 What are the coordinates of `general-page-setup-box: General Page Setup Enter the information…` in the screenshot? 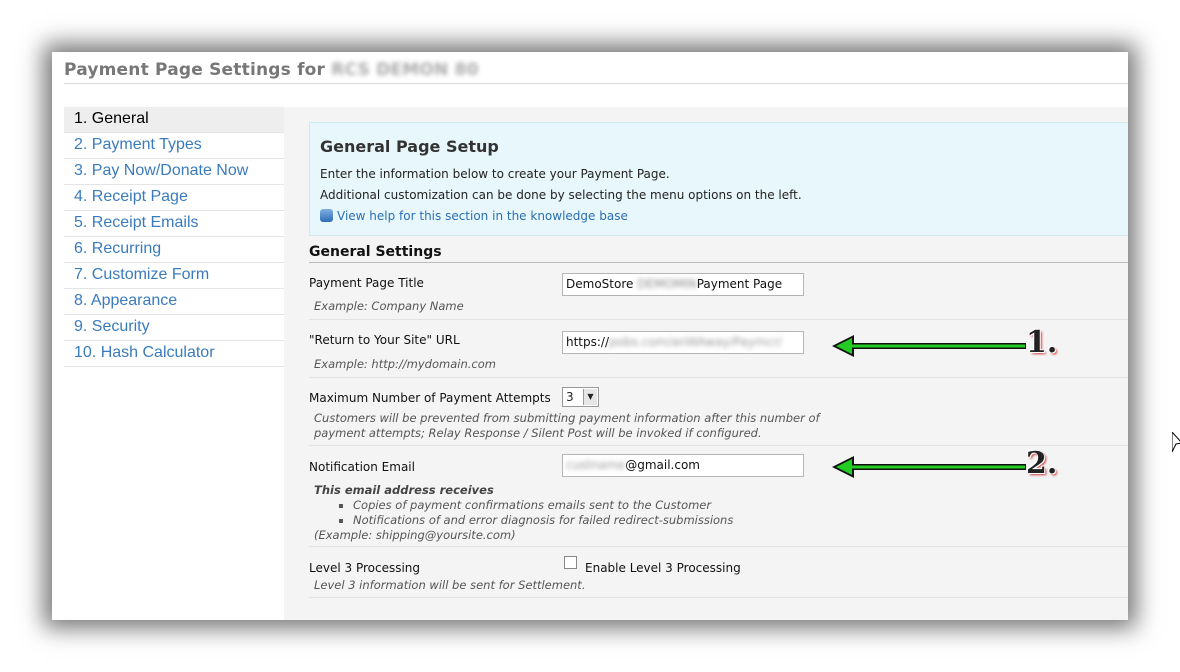 It's located at (718, 179).